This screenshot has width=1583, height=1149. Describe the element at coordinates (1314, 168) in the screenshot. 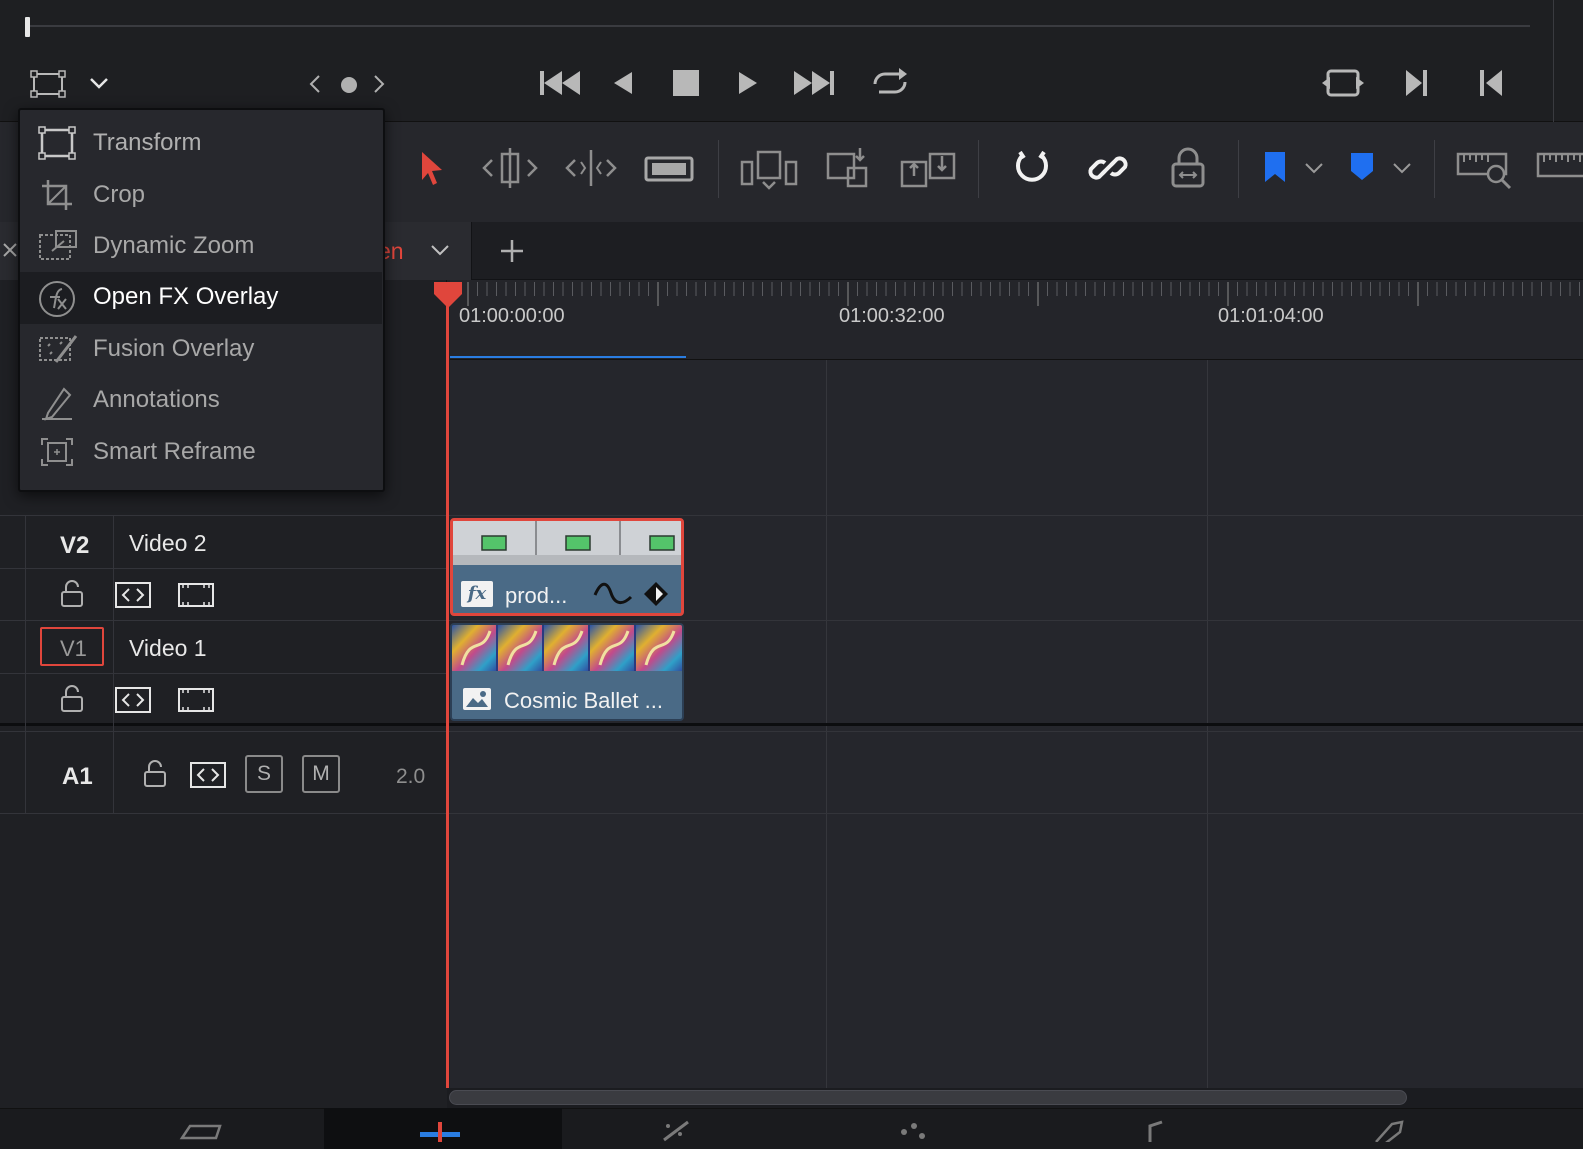

I see `flag-color-dropdown` at that location.